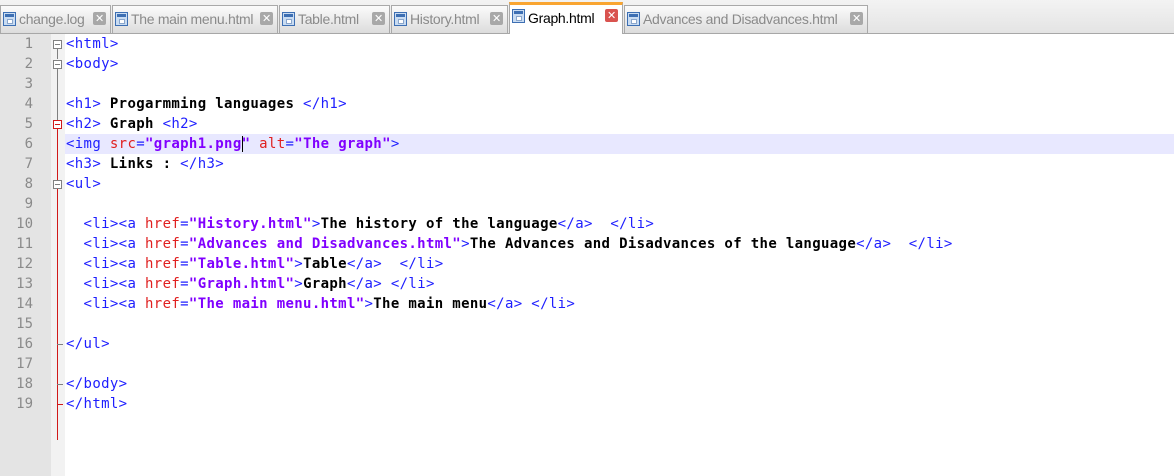  Describe the element at coordinates (28, 184) in the screenshot. I see `line-number: 8` at that location.